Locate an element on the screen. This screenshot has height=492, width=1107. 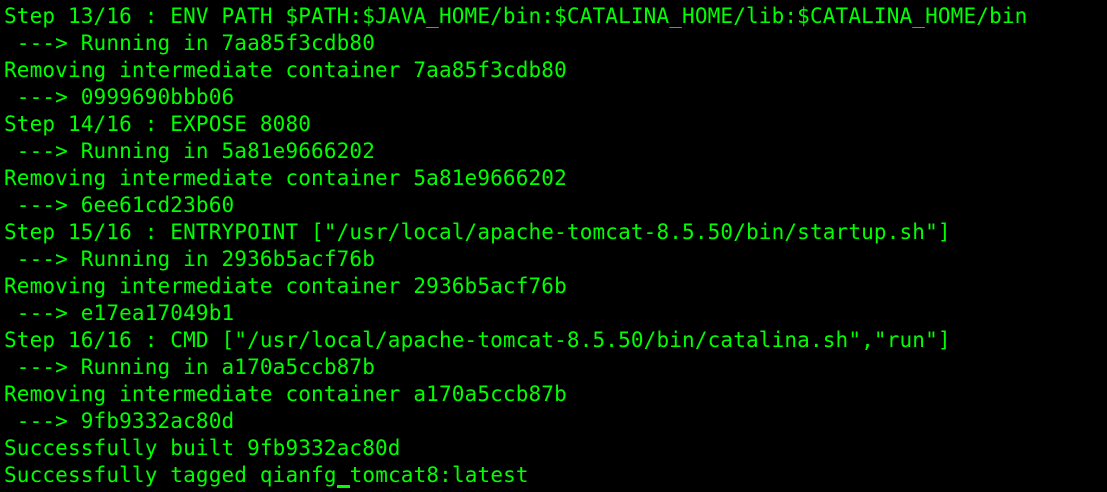
last-line-after-cursor: tomcat8:latest is located at coordinates (439, 475).